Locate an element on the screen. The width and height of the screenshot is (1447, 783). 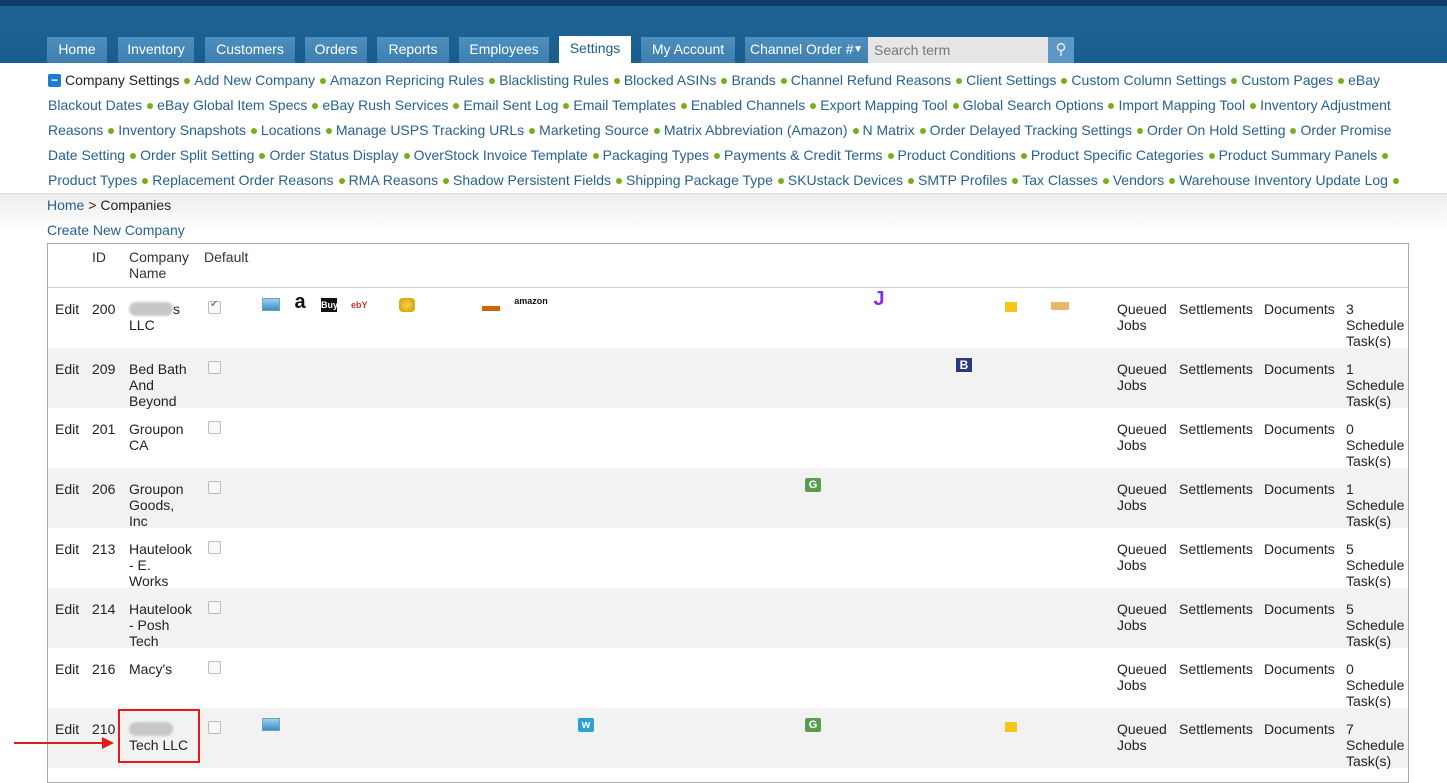
settings-link: Custom Pages is located at coordinates (1287, 80).